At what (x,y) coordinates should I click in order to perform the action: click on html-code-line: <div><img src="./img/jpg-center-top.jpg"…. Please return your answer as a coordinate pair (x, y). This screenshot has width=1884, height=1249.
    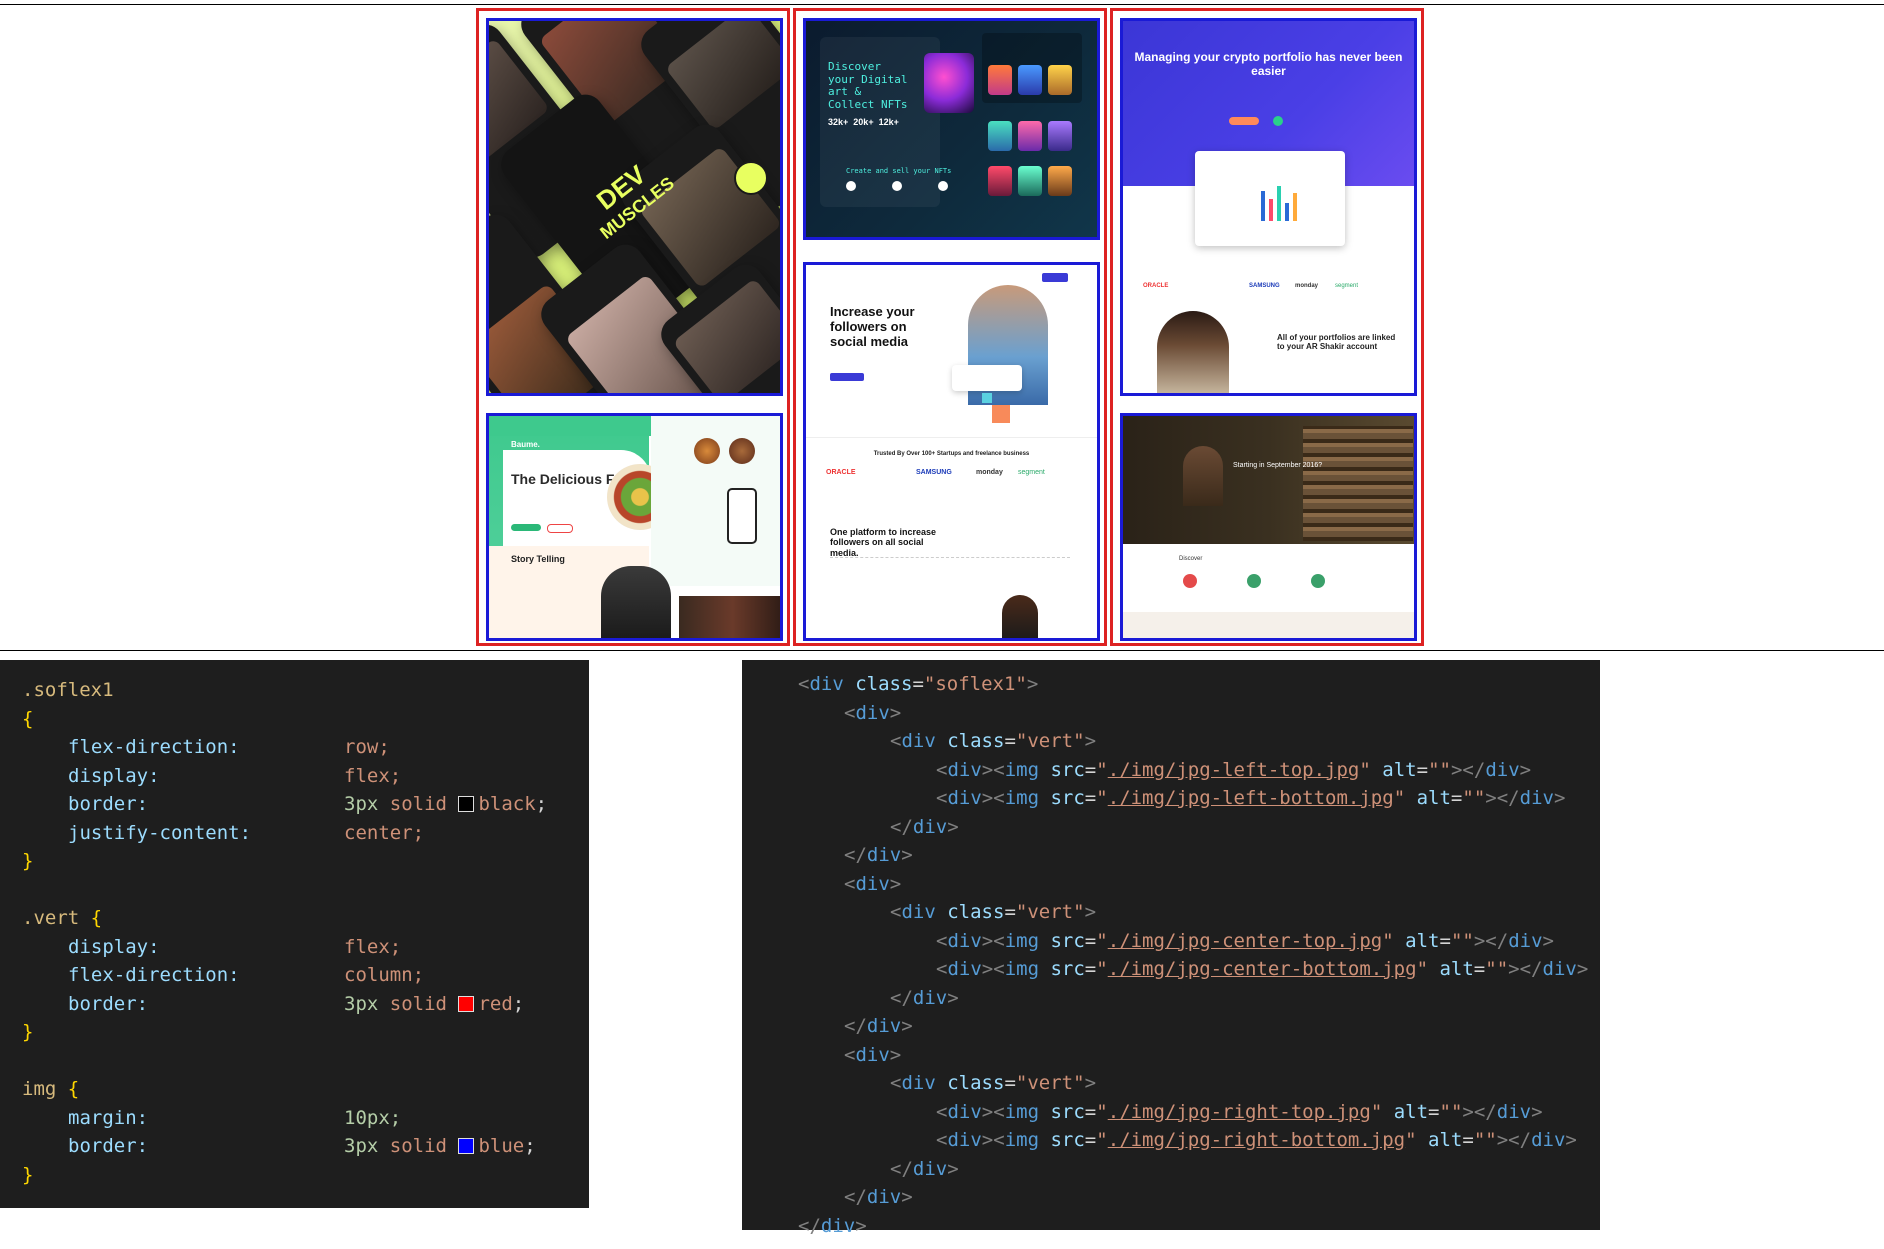
    Looking at the image, I should click on (1245, 940).